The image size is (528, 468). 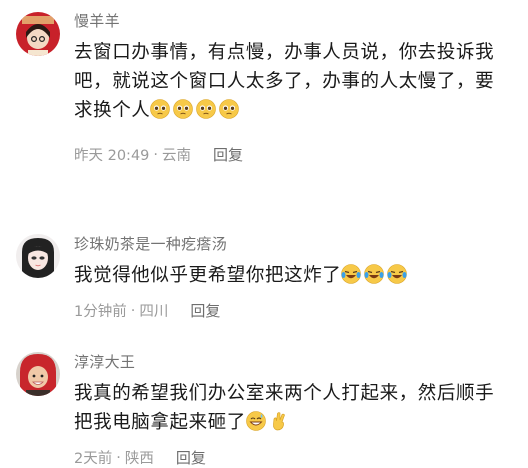 I want to click on comment-meta: 1分钟前 · 四川 回复, so click(x=147, y=310).